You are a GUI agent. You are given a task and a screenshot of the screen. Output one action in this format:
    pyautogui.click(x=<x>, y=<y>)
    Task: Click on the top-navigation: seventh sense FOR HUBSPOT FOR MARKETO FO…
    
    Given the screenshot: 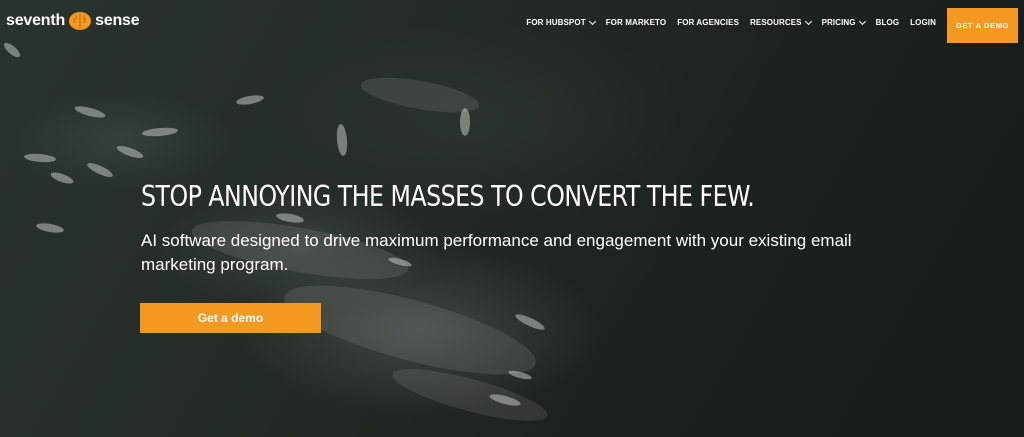 What is the action you would take?
    pyautogui.click(x=512, y=26)
    